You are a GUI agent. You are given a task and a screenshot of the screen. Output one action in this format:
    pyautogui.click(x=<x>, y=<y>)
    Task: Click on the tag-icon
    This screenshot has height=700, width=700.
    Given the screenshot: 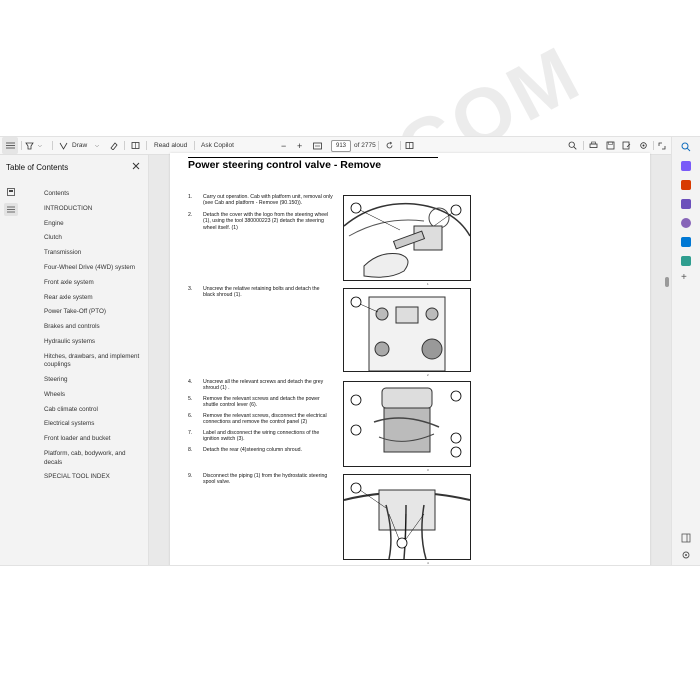 What is the action you would take?
    pyautogui.click(x=686, y=166)
    